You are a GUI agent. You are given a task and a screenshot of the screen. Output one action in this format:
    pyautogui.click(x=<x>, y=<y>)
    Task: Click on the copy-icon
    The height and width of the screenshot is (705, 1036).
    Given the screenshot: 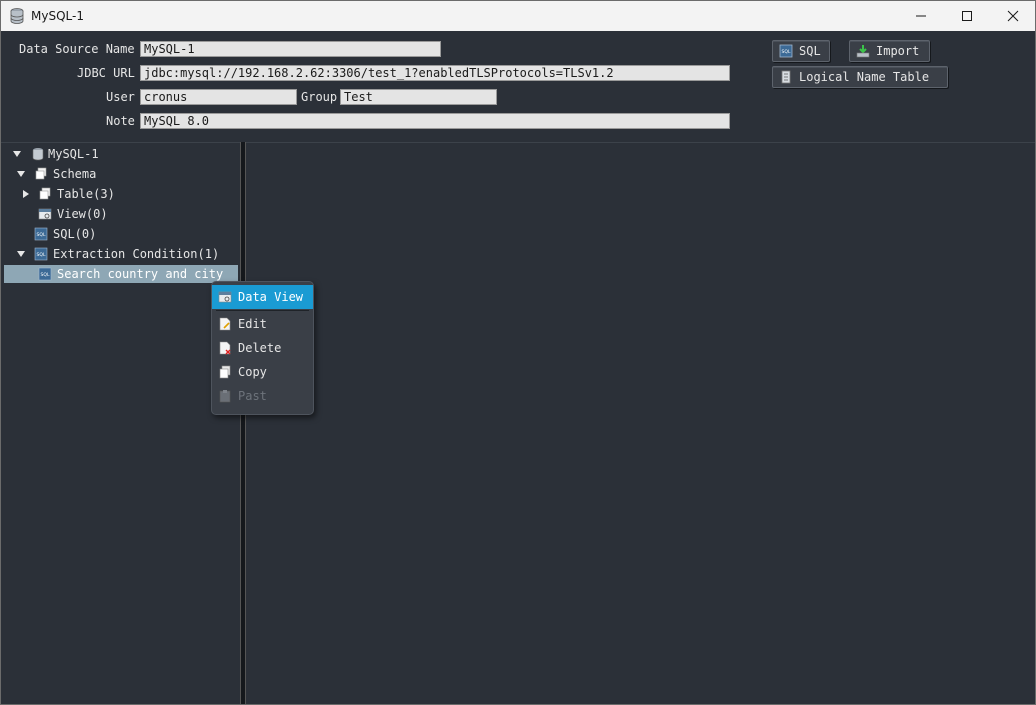 What is the action you would take?
    pyautogui.click(x=225, y=372)
    